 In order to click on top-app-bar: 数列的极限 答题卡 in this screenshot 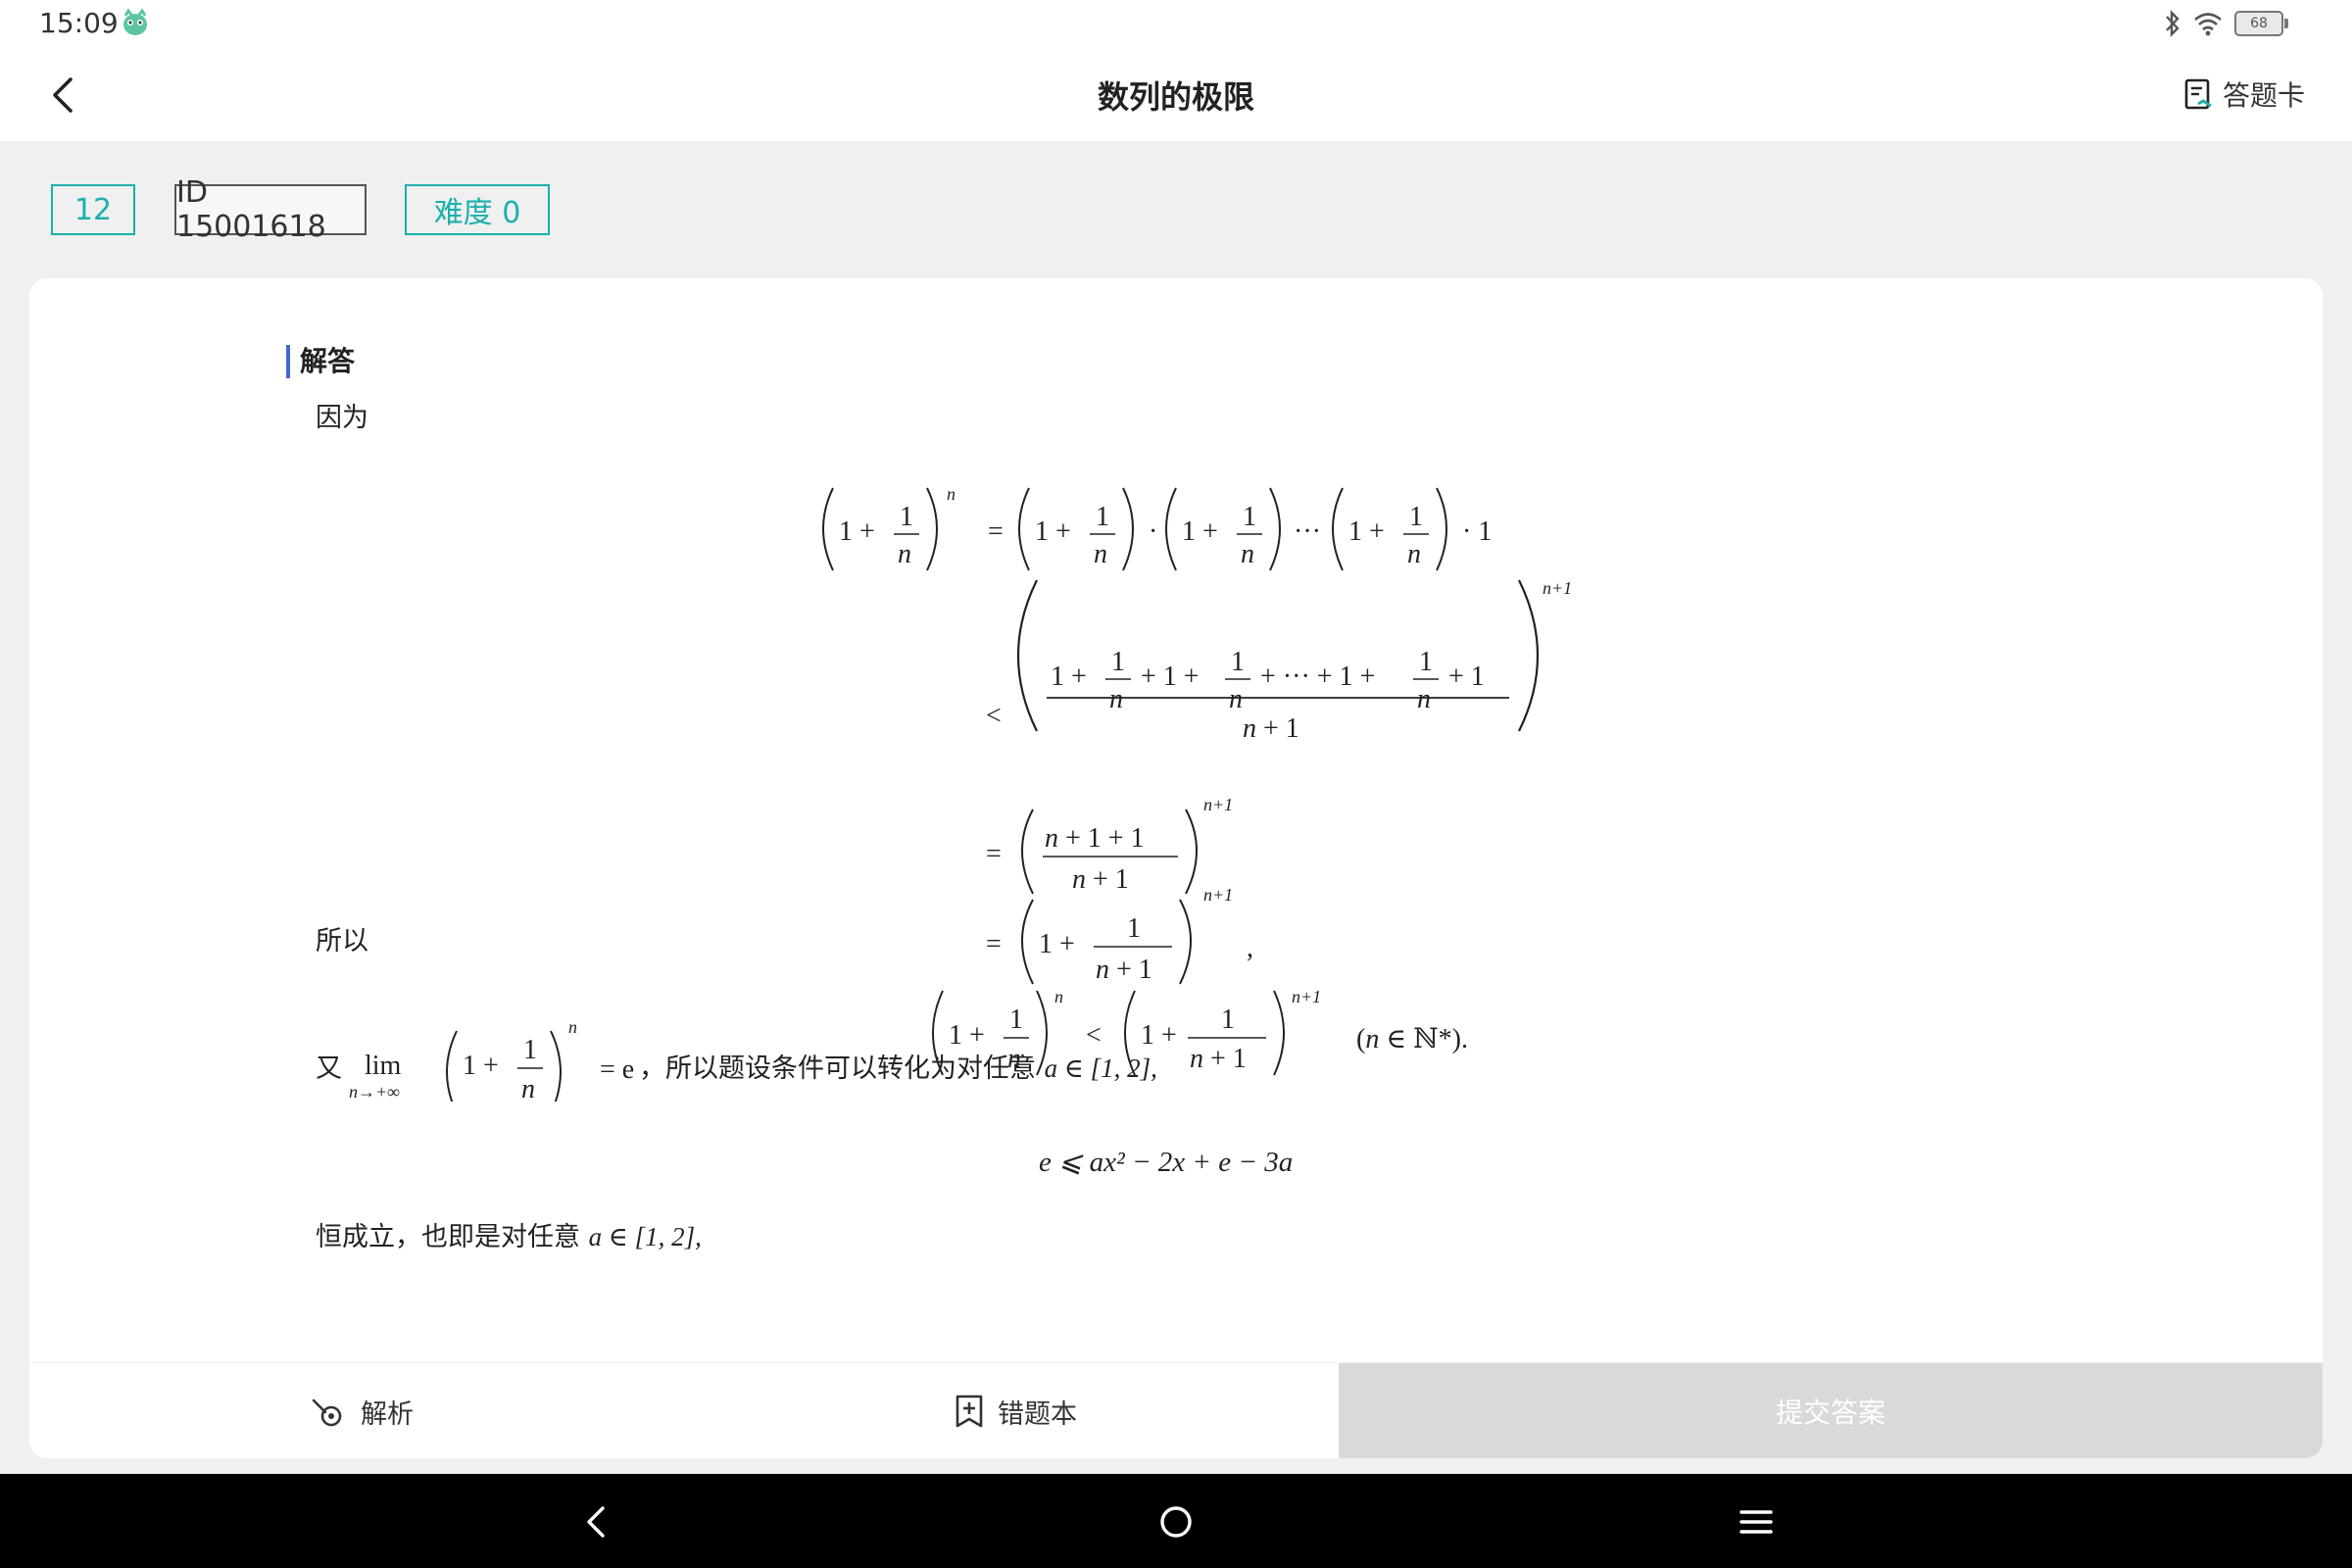, I will do `click(1176, 95)`.